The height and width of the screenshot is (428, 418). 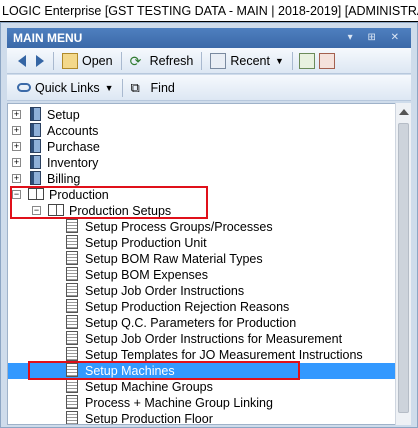 What do you see at coordinates (109, 202) in the screenshot?
I see `highlight-box-production` at bounding box center [109, 202].